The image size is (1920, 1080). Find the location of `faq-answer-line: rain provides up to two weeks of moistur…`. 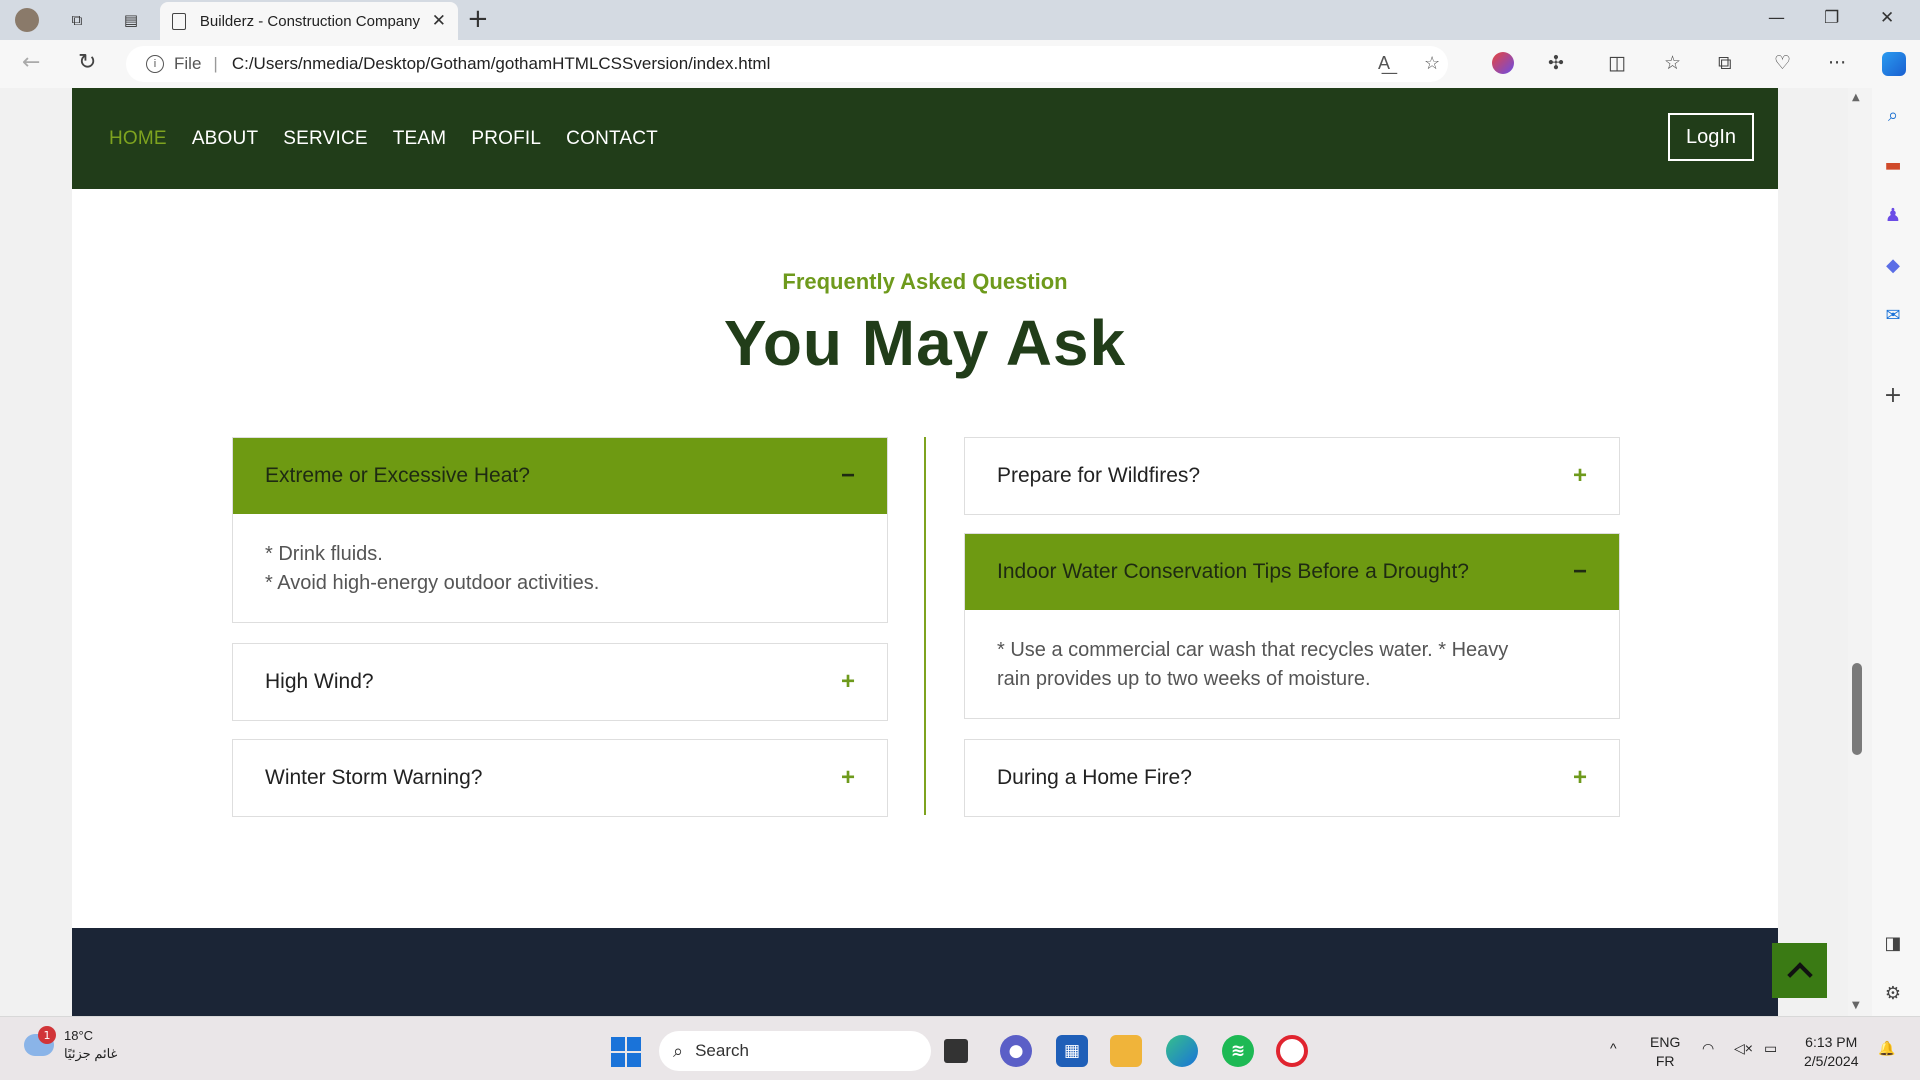

faq-answer-line: rain provides up to two weeks of moistur… is located at coordinates (1184, 679).